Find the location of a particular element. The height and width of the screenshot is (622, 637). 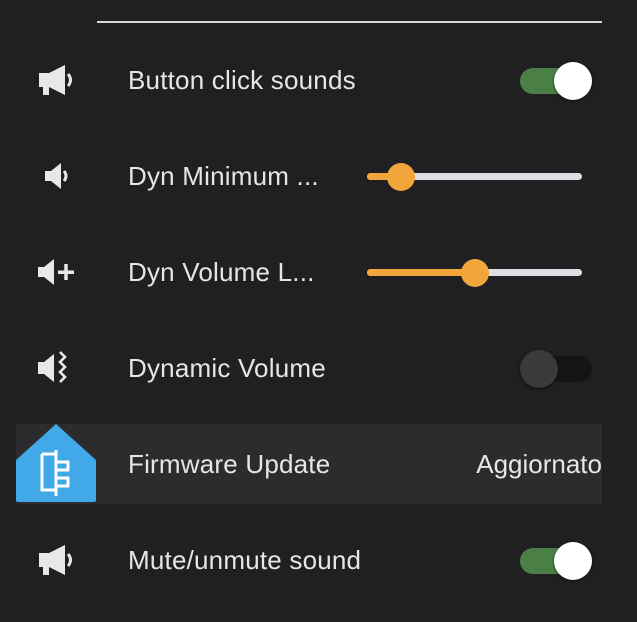

entity-row-button-click-sounds: Button click sounds is located at coordinates (309, 80).